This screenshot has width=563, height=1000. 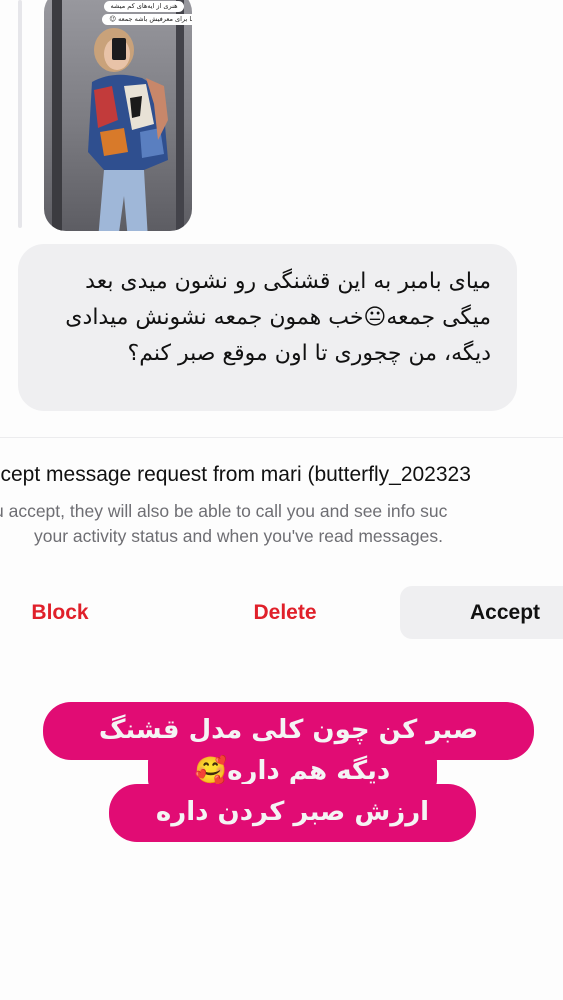 What do you see at coordinates (60, 612) in the screenshot?
I see `block-button: Block` at bounding box center [60, 612].